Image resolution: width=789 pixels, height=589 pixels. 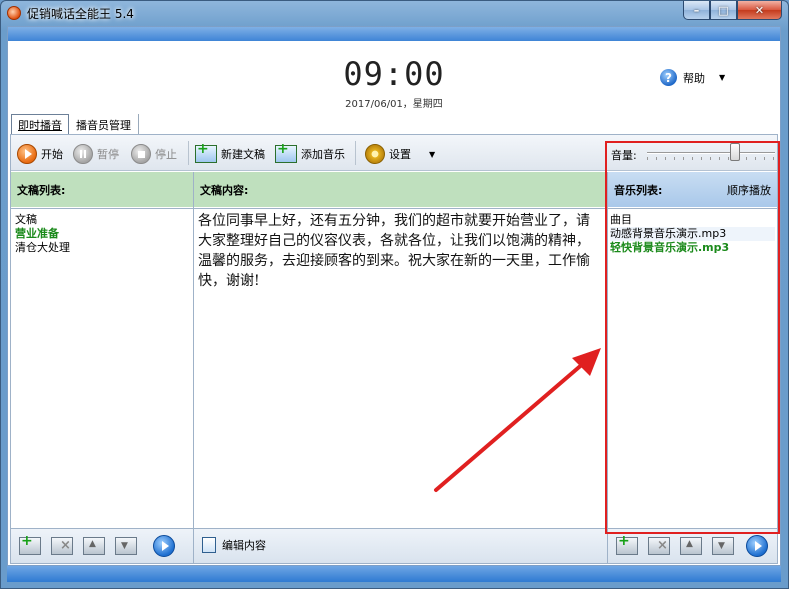 What do you see at coordinates (394, 104) in the screenshot?
I see `date-display: 2017/06/01，星期四` at bounding box center [394, 104].